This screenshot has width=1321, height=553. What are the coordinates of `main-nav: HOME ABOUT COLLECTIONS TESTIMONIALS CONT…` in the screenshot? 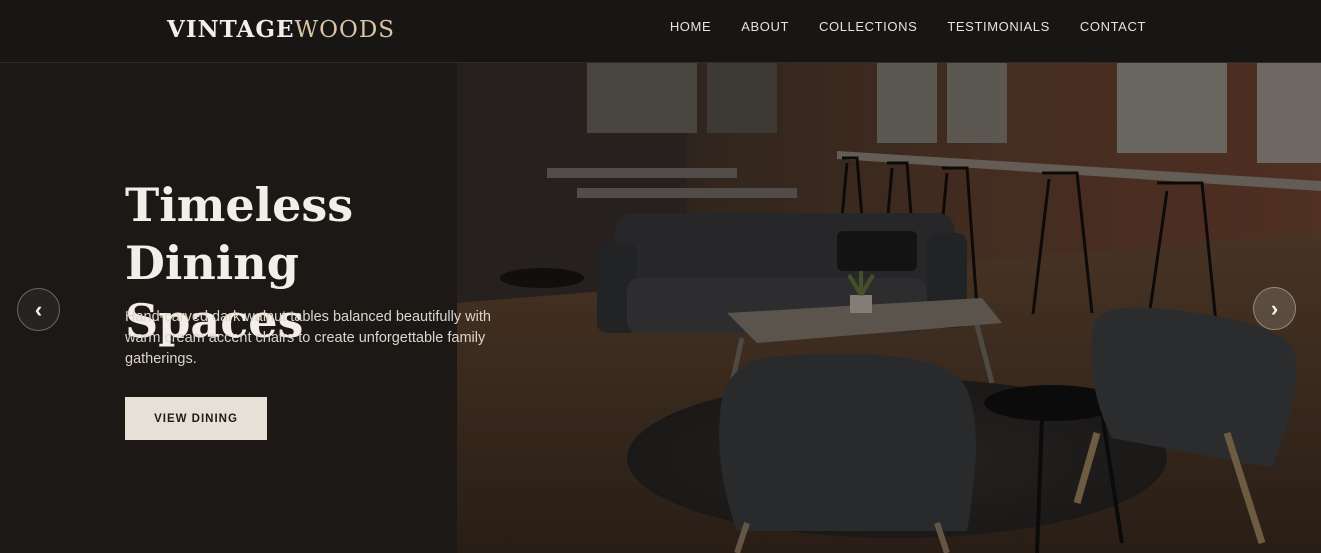 It's located at (908, 26).